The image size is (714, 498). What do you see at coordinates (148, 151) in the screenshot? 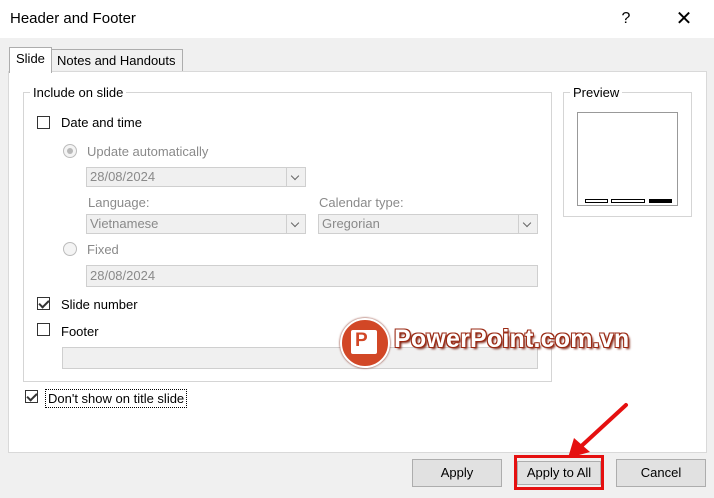
I see `update-automatically-label: Update automatically` at bounding box center [148, 151].